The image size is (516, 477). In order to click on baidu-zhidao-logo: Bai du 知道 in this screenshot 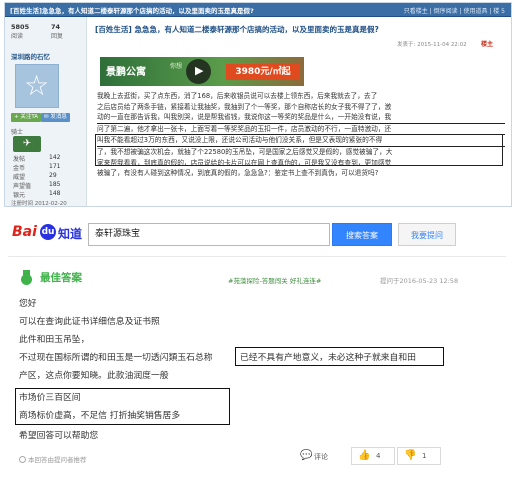, I will do `click(48, 233)`.